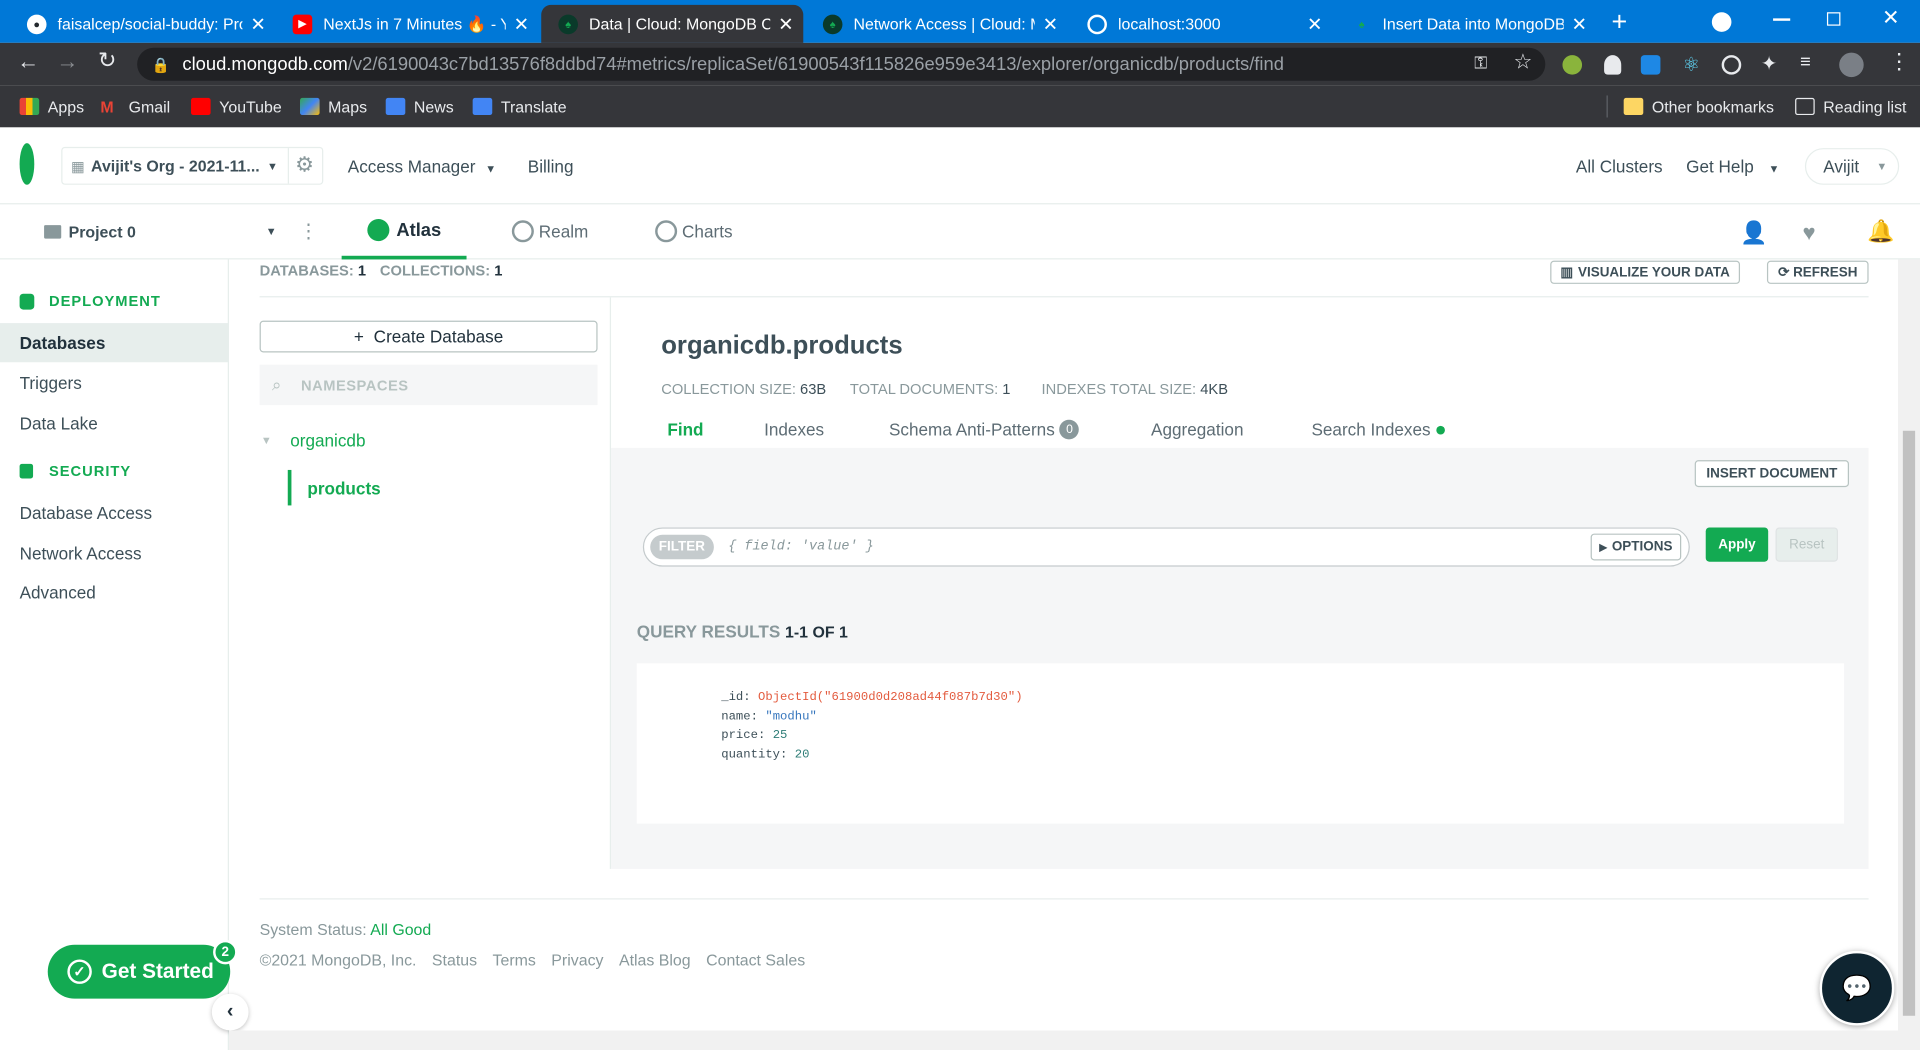 This screenshot has width=1920, height=1050. Describe the element at coordinates (1857, 988) in the screenshot. I see `support-chat-icon: 💬` at that location.